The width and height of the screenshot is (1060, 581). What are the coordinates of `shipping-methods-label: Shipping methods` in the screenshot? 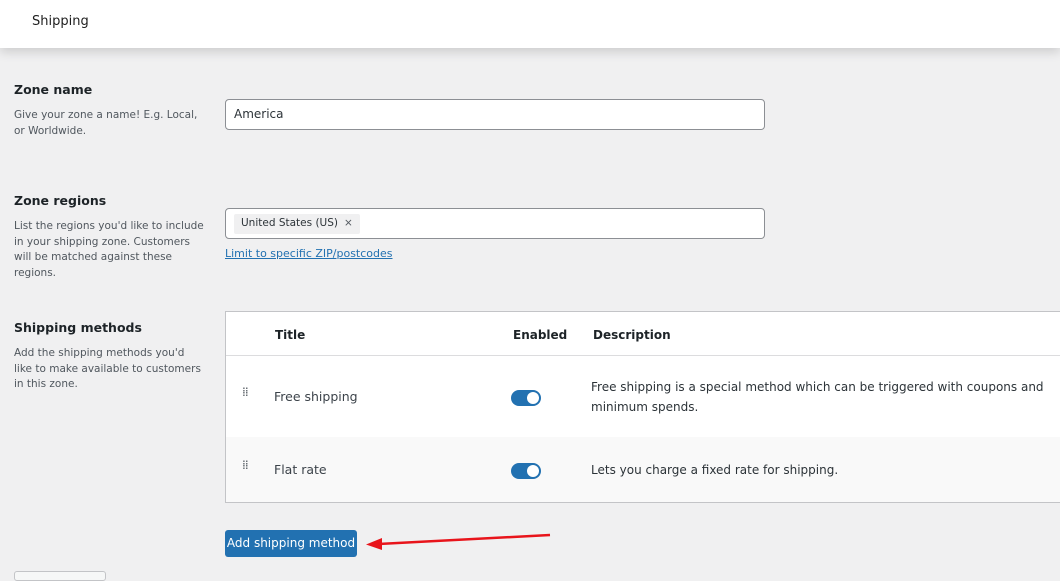 It's located at (78, 327).